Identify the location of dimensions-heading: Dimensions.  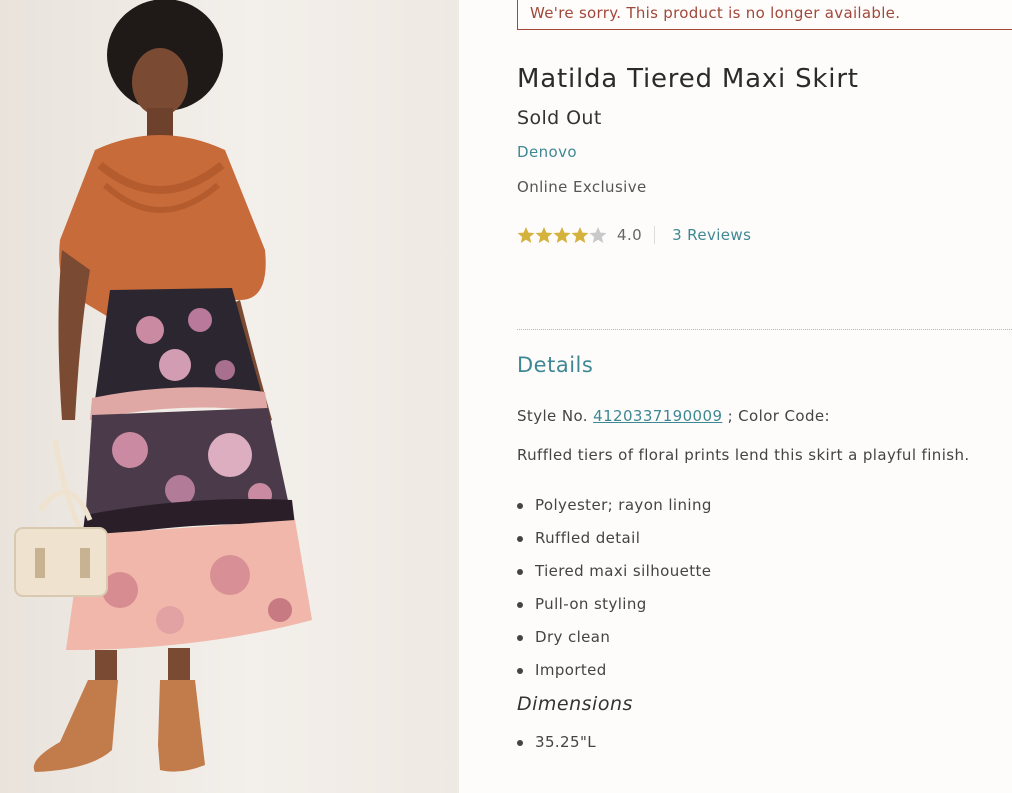
(575, 704).